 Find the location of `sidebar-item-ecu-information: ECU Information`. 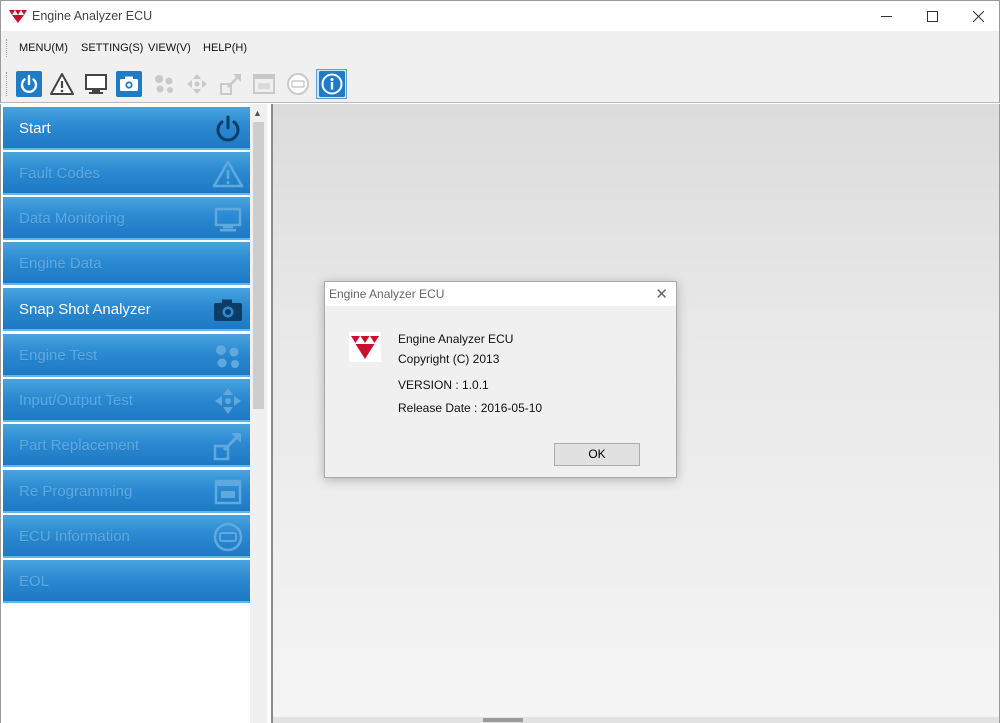

sidebar-item-ecu-information: ECU Information is located at coordinates (126, 536).